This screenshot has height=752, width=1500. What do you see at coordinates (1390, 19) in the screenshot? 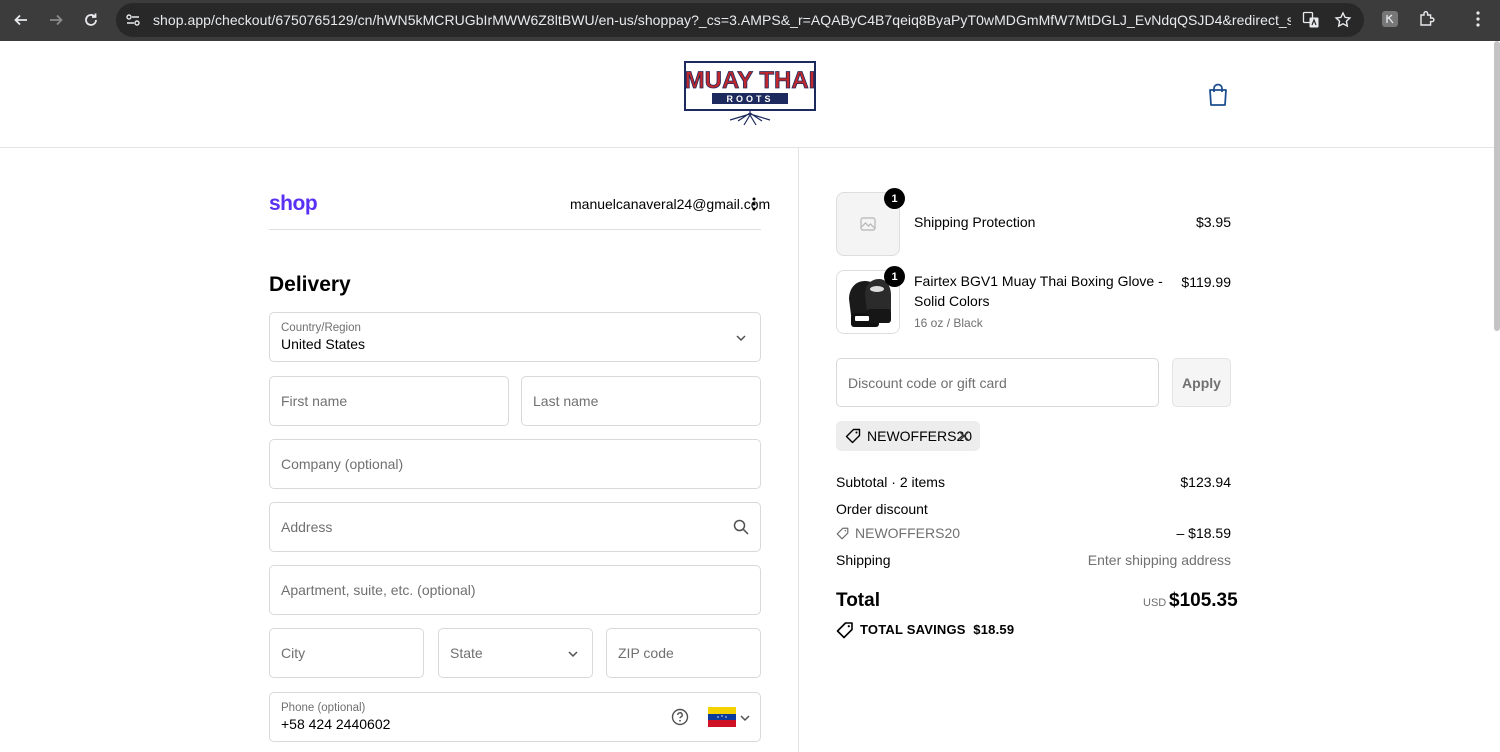
I see `extension-icon` at bounding box center [1390, 19].